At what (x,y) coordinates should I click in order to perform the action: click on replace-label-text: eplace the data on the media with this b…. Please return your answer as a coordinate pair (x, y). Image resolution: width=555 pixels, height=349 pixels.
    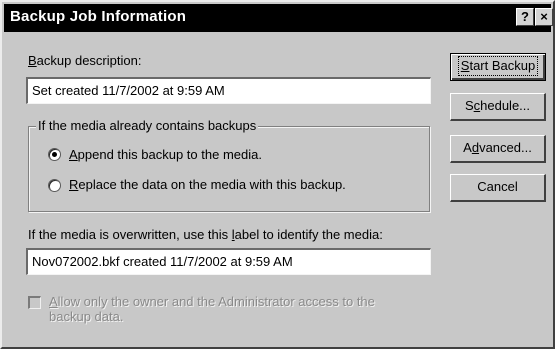
    Looking at the image, I should click on (212, 184).